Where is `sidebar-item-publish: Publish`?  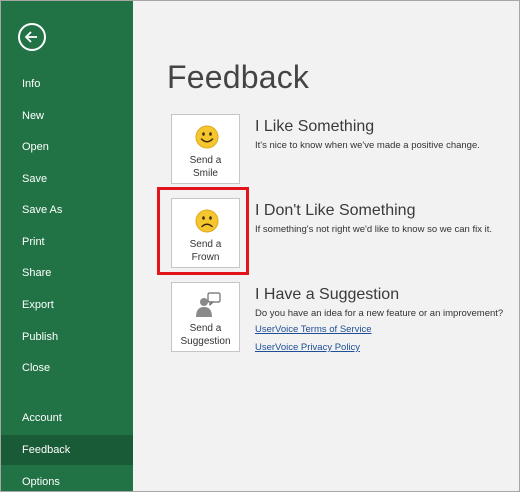 sidebar-item-publish: Publish is located at coordinates (67, 337).